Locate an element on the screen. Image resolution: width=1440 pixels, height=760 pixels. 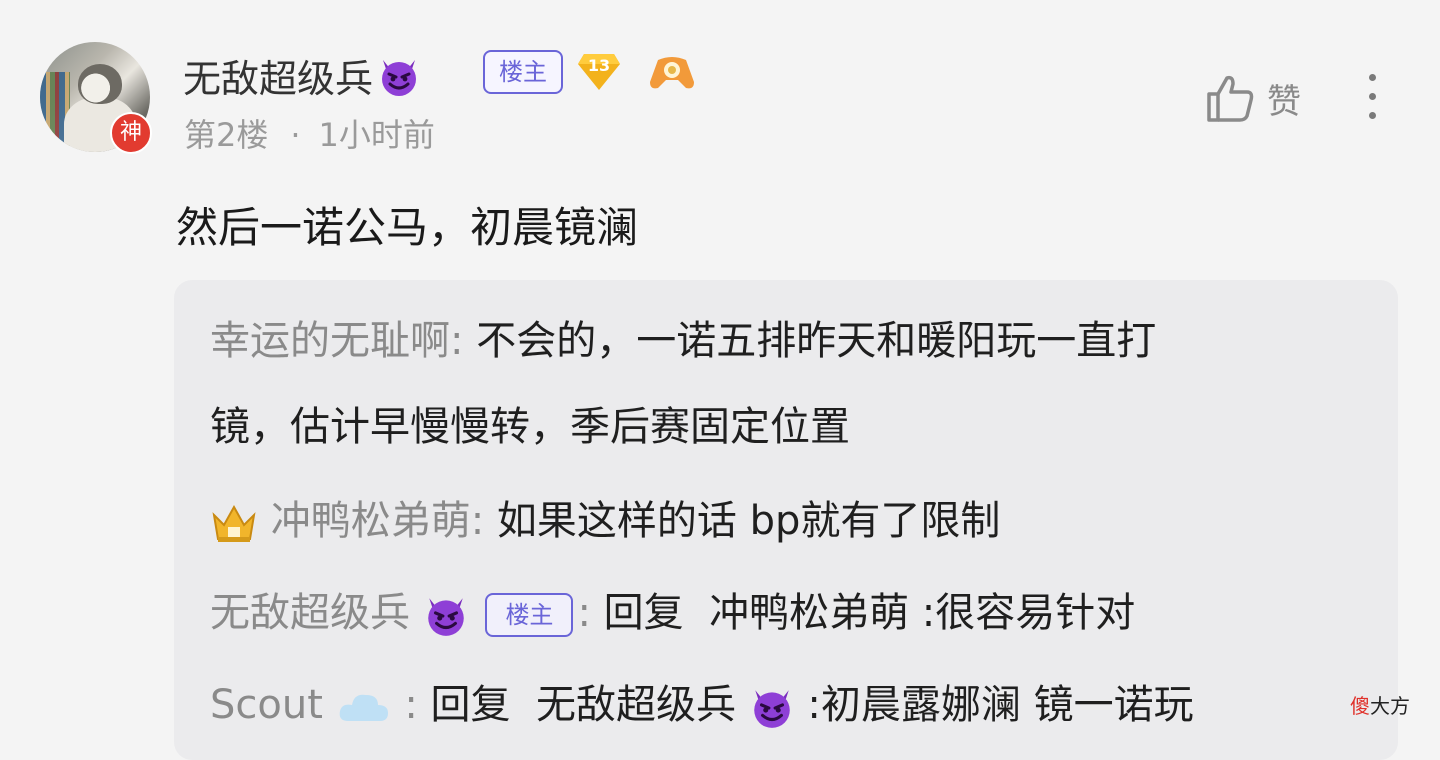
more-vertical-icon is located at coordinates (1372, 99).